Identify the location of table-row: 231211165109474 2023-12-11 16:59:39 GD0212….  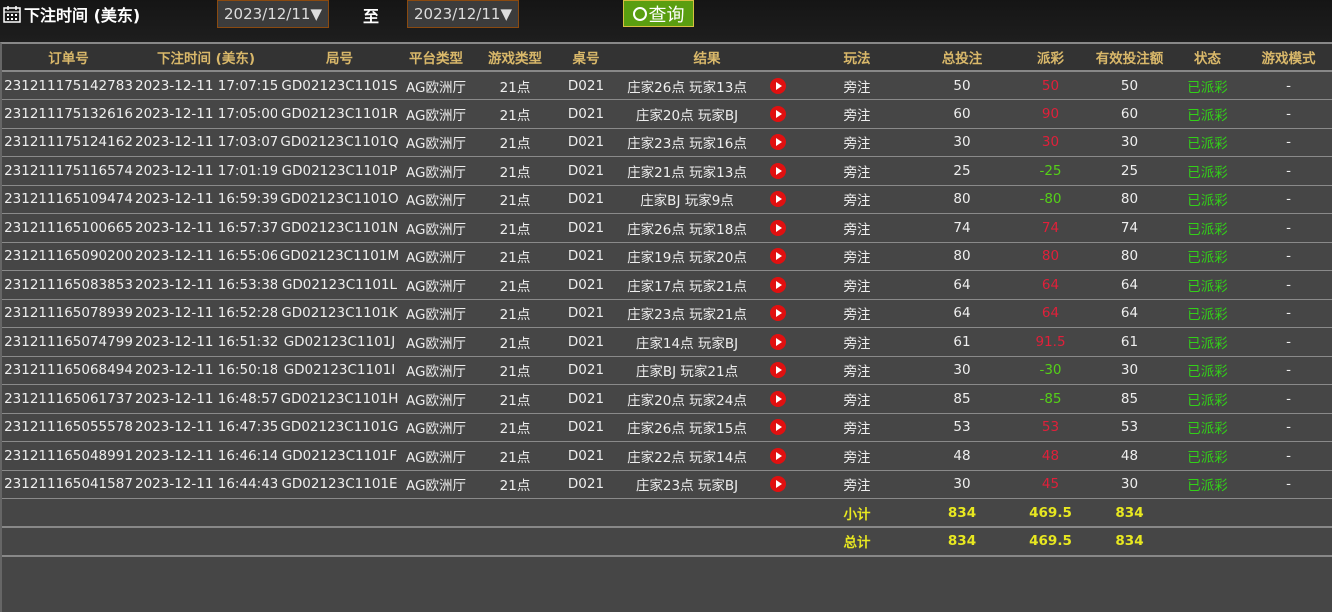
(667, 199).